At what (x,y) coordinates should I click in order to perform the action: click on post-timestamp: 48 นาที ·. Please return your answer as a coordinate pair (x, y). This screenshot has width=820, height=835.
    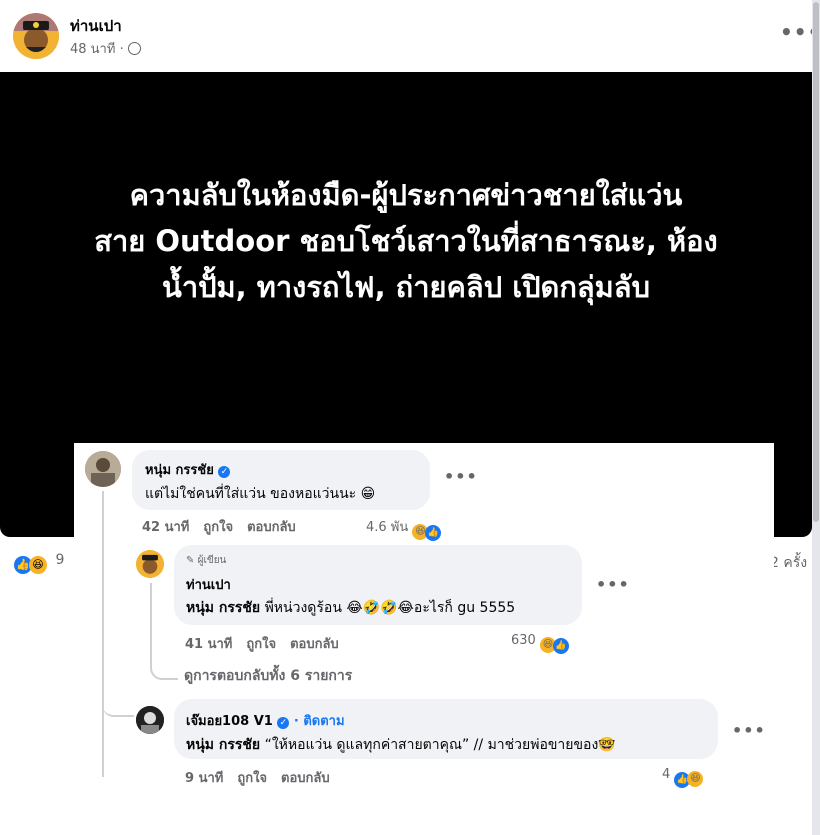
    Looking at the image, I should click on (105, 48).